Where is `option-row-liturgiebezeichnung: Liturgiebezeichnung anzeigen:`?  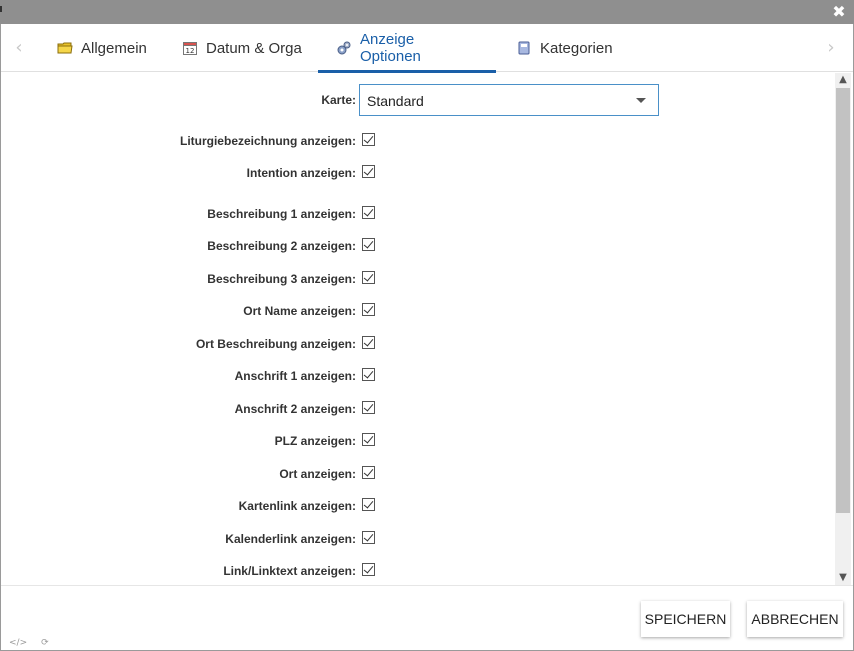
option-row-liturgiebezeichnung: Liturgiebezeichnung anzeigen: is located at coordinates (418, 141).